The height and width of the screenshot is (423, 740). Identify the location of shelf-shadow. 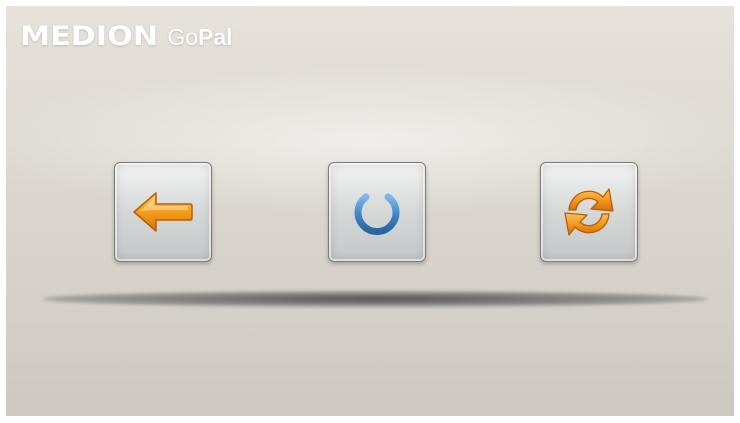
(375, 299).